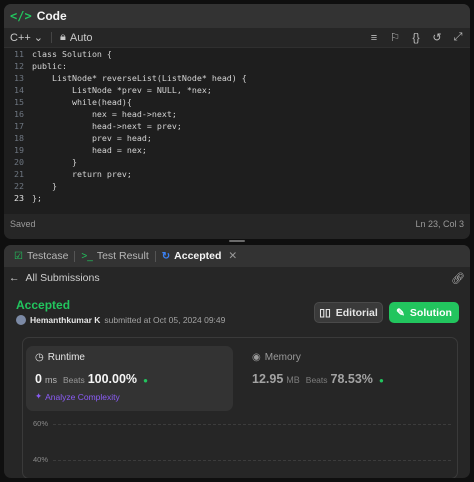 The height and width of the screenshot is (482, 474). Describe the element at coordinates (92, 138) in the screenshot. I see `line-text: prev = head;` at that location.